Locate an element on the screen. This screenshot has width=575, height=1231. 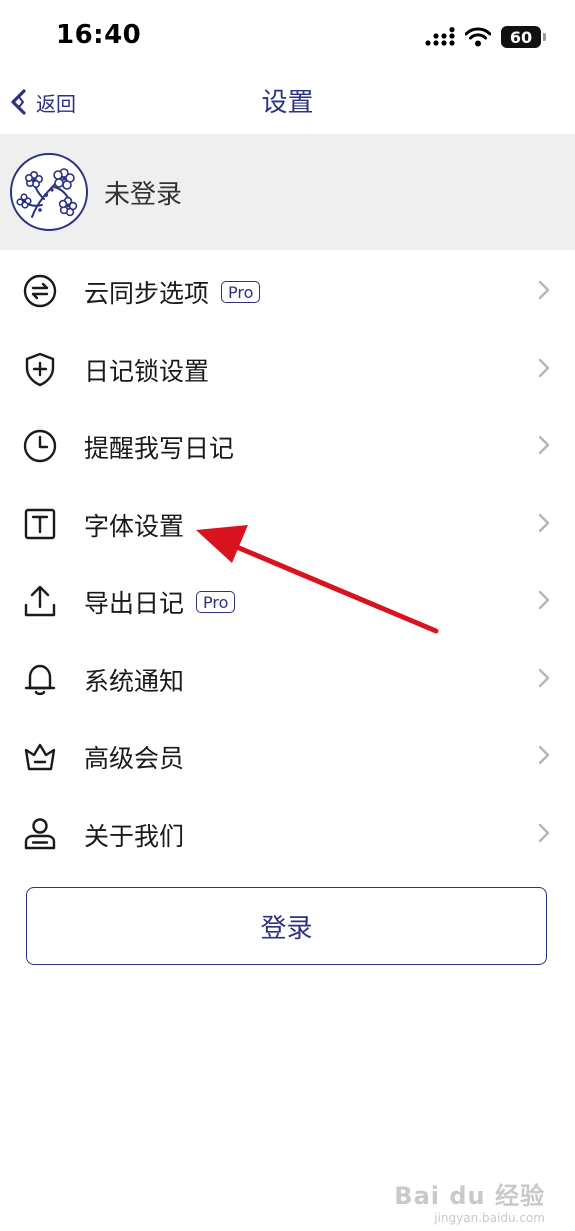
status-icons: 60 is located at coordinates (485, 37).